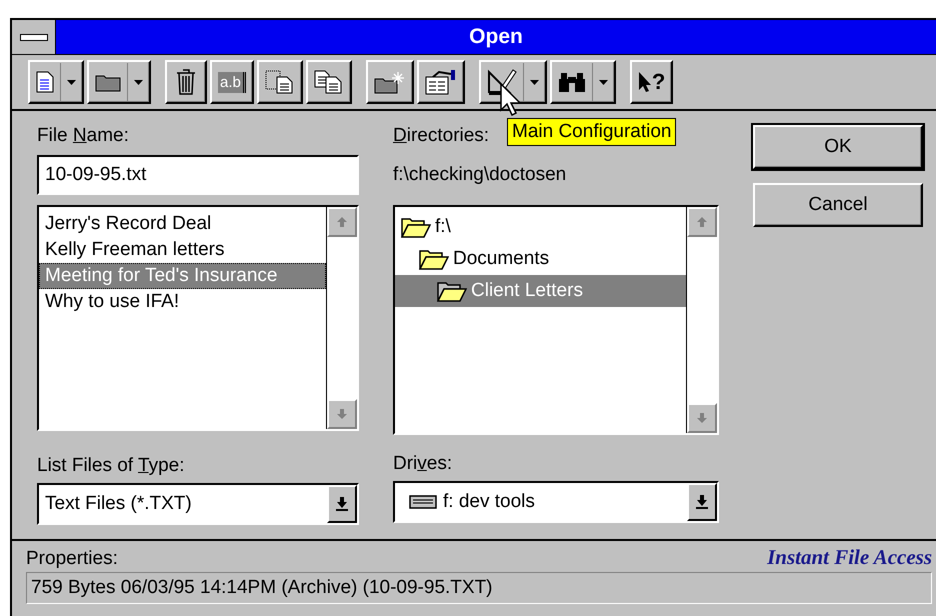 The image size is (936, 616). What do you see at coordinates (198, 504) in the screenshot?
I see `file-type-dropdown: Text Files (*.TXT)` at bounding box center [198, 504].